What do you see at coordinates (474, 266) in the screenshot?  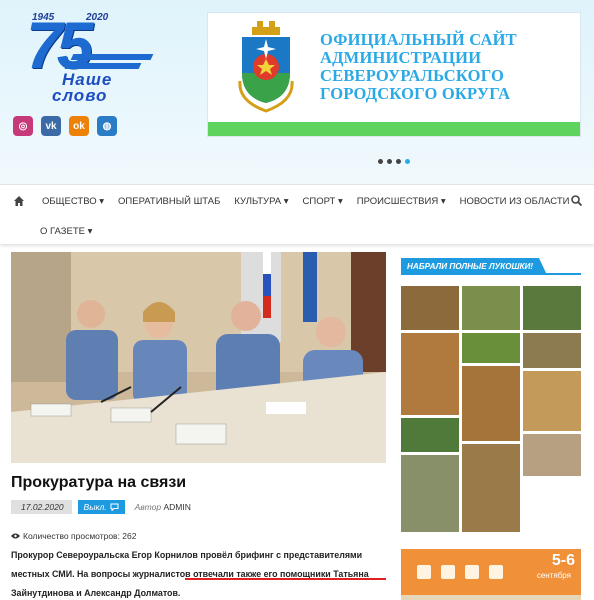 I see `sidebar-widget-title: НАБРАЛИ ПОЛНЫЕ ЛУКОШКИ!` at bounding box center [474, 266].